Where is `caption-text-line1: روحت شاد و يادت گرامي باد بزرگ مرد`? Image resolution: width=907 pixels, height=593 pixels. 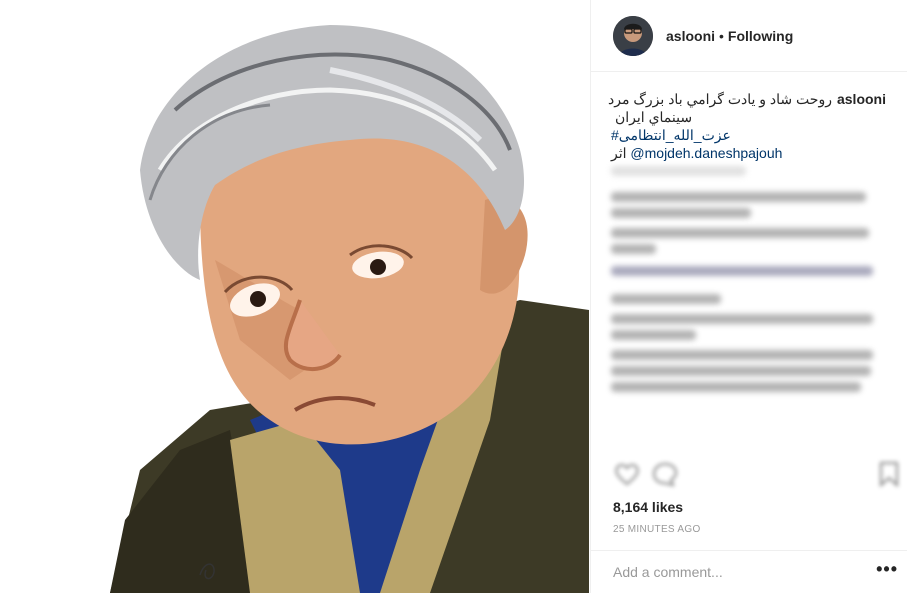
caption-text-line1: روحت شاد و يادت گرامي باد بزرگ مرد is located at coordinates (720, 99).